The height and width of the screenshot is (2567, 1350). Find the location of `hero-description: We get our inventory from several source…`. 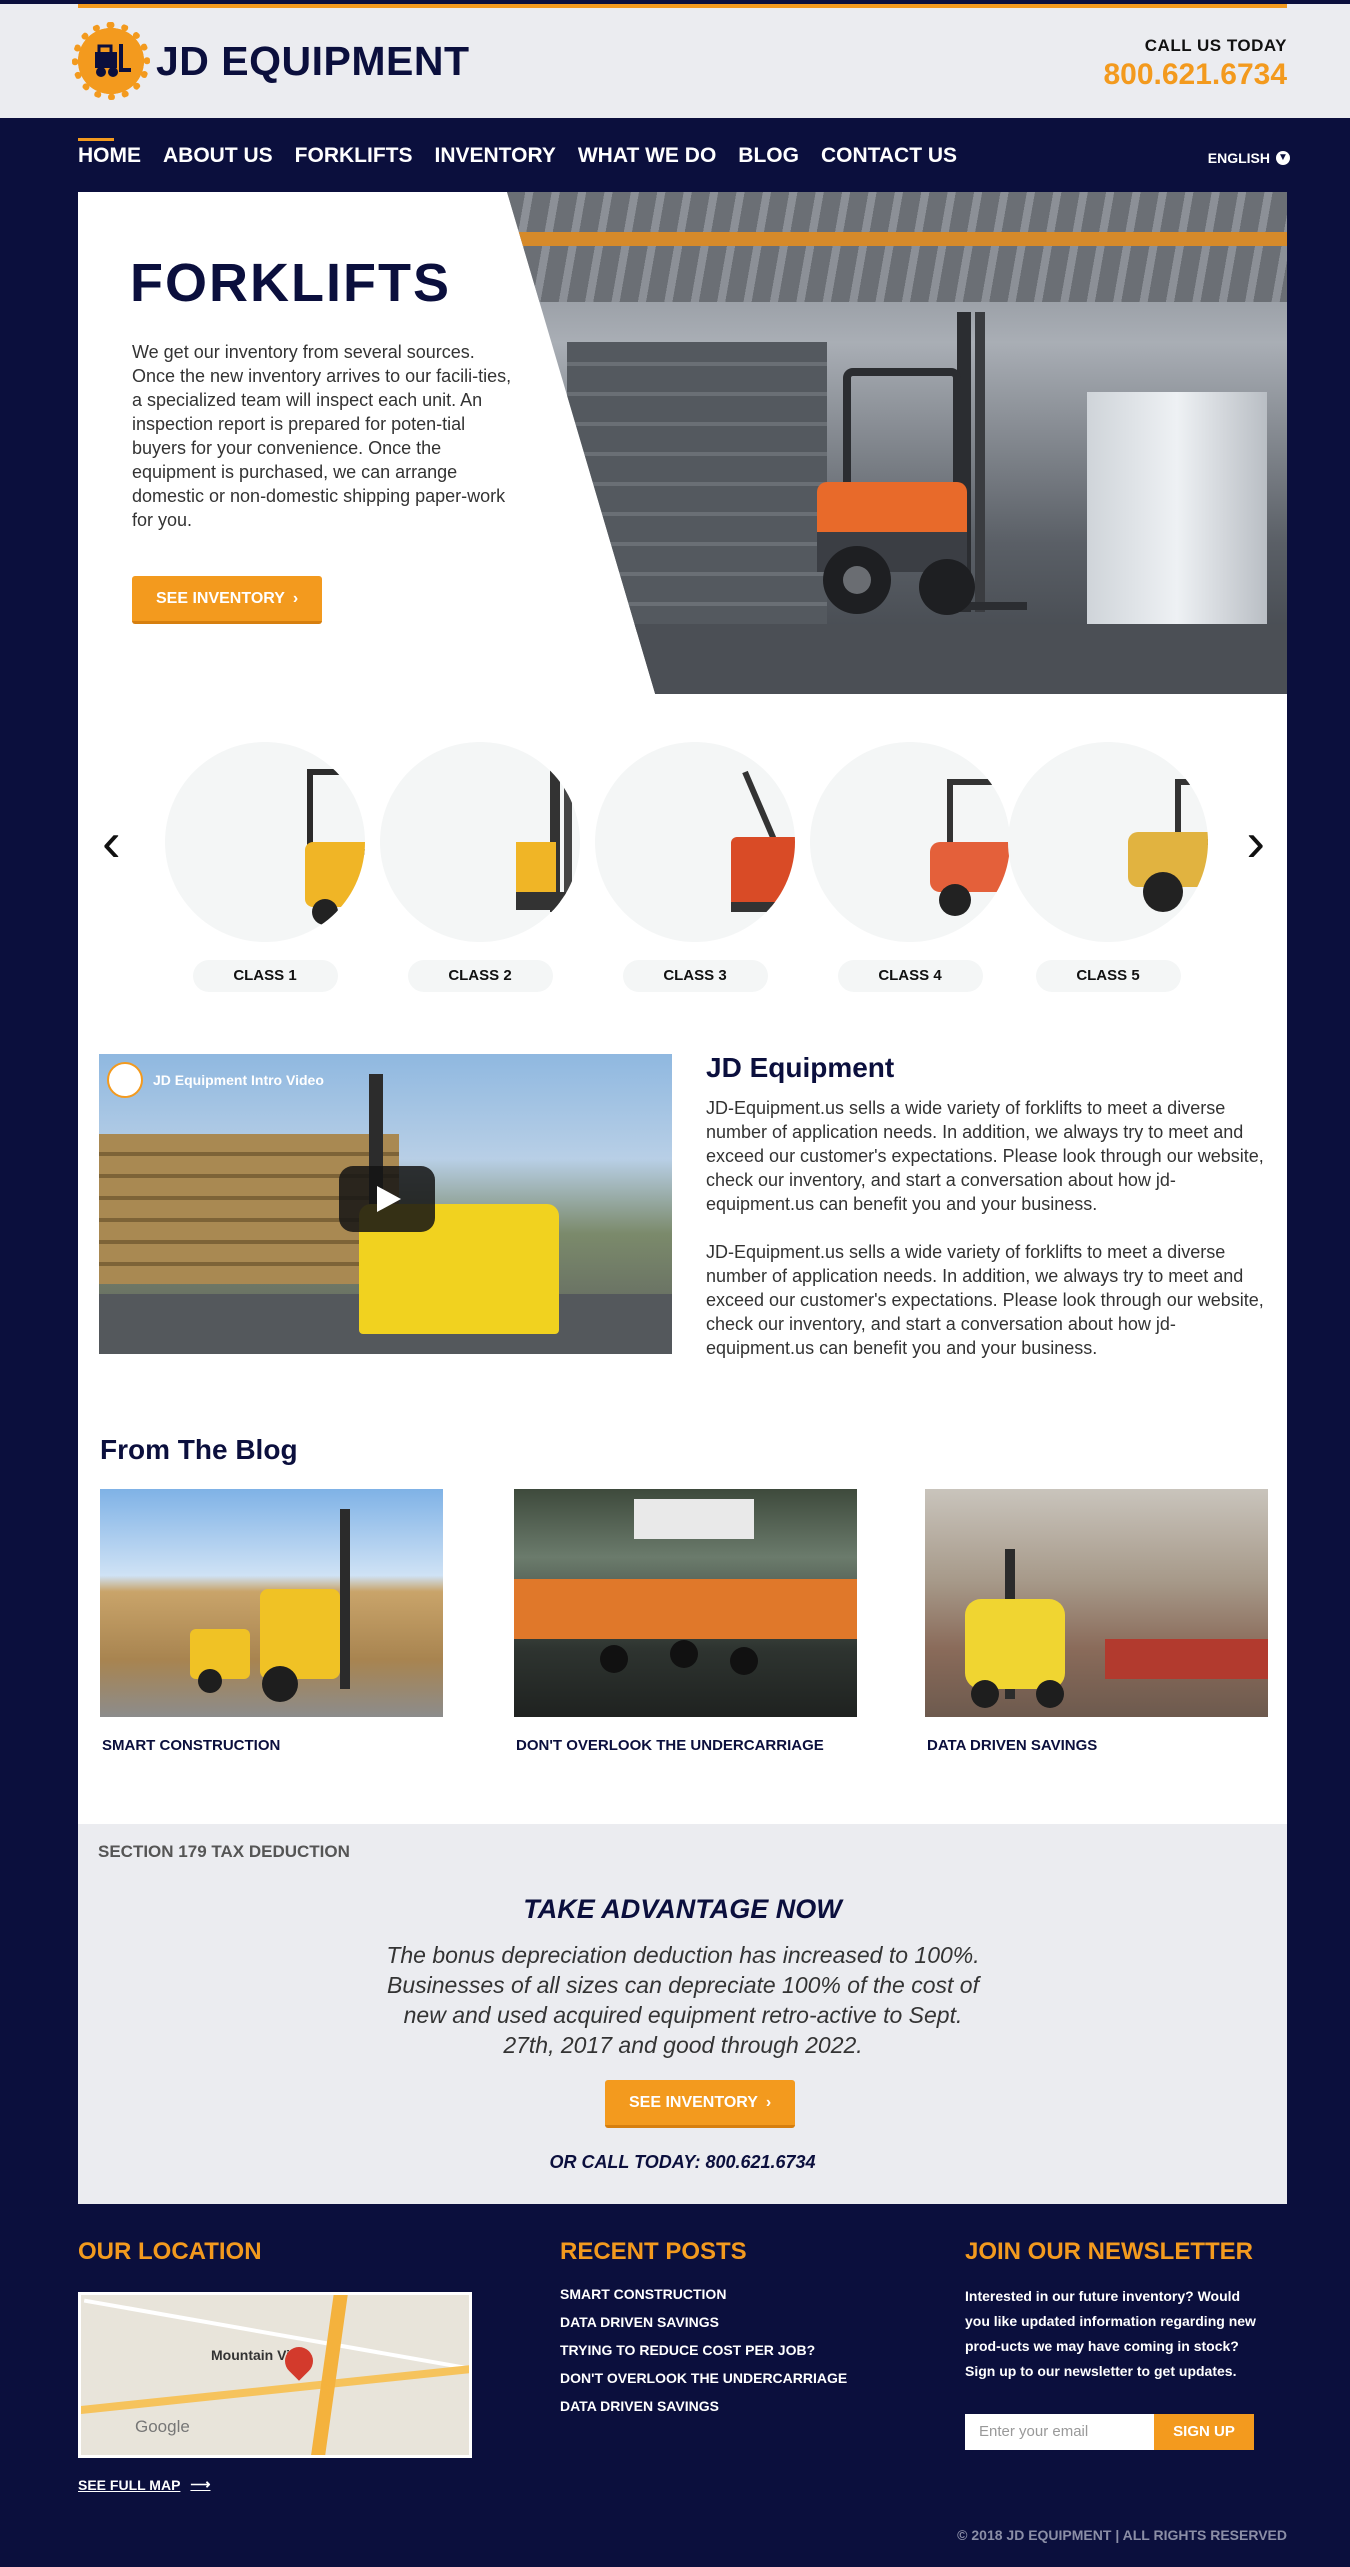

hero-description: We get our inventory from several source… is located at coordinates (322, 436).